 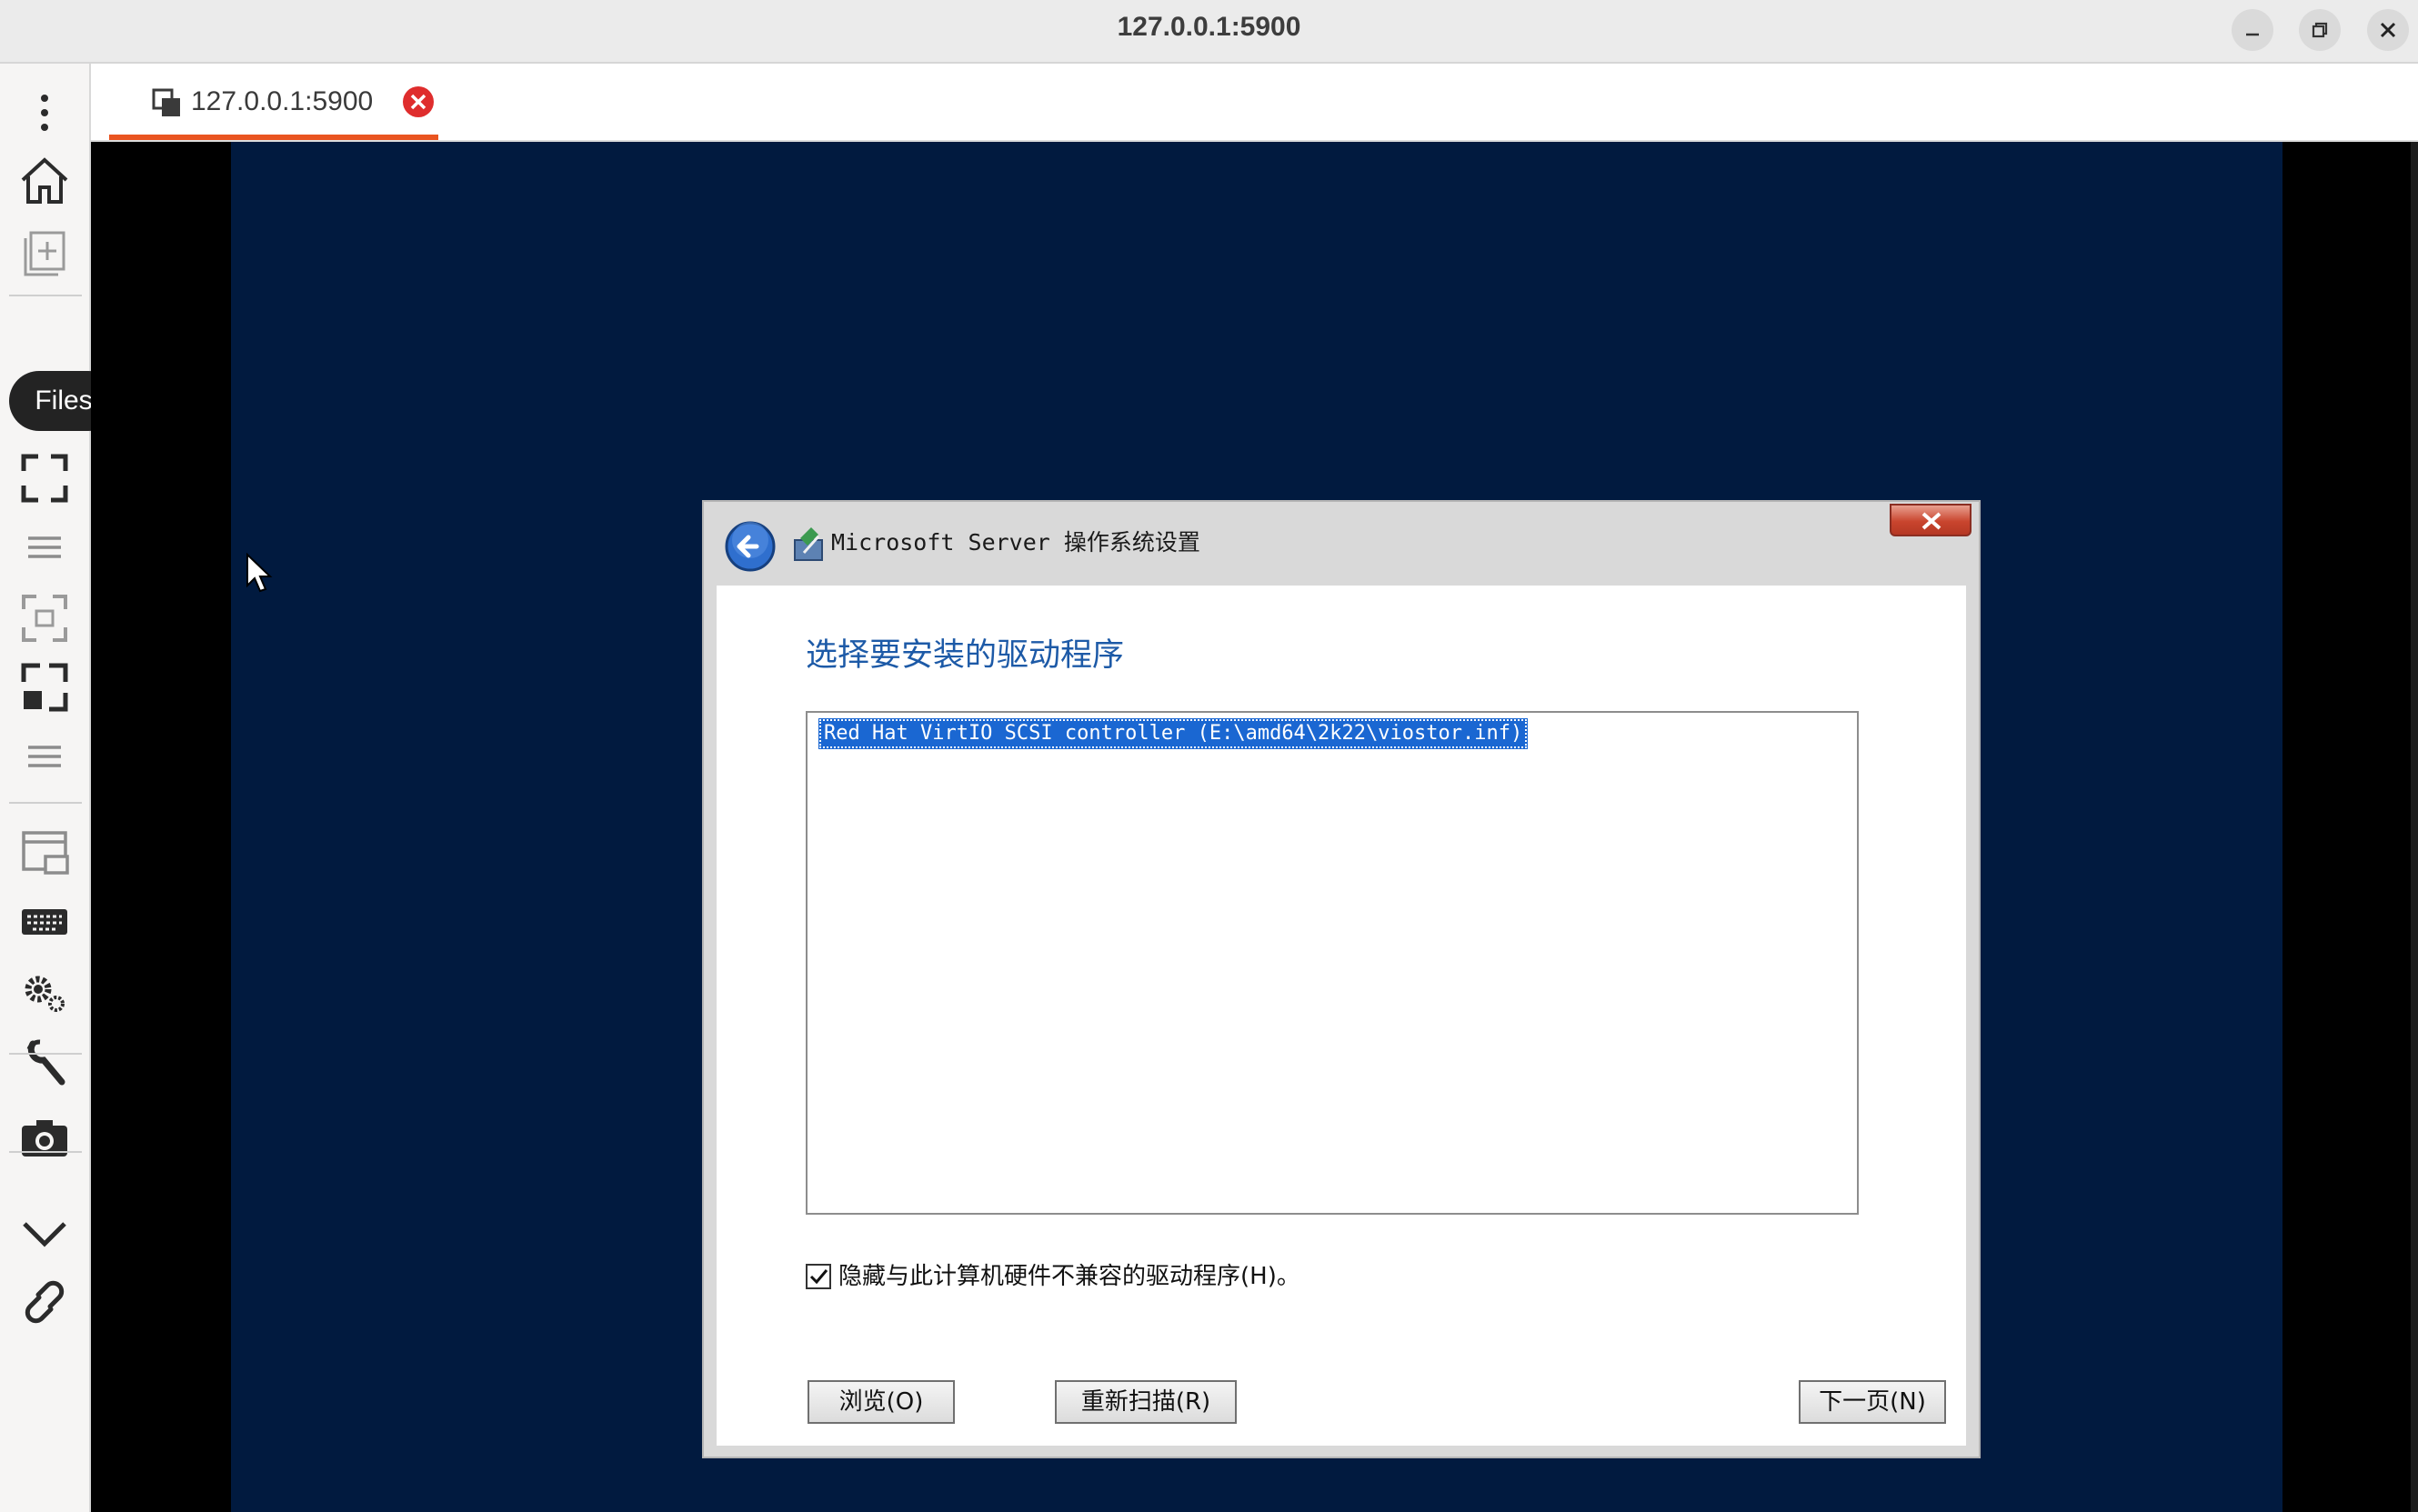 What do you see at coordinates (259, 573) in the screenshot?
I see `mouse-cursor-icon` at bounding box center [259, 573].